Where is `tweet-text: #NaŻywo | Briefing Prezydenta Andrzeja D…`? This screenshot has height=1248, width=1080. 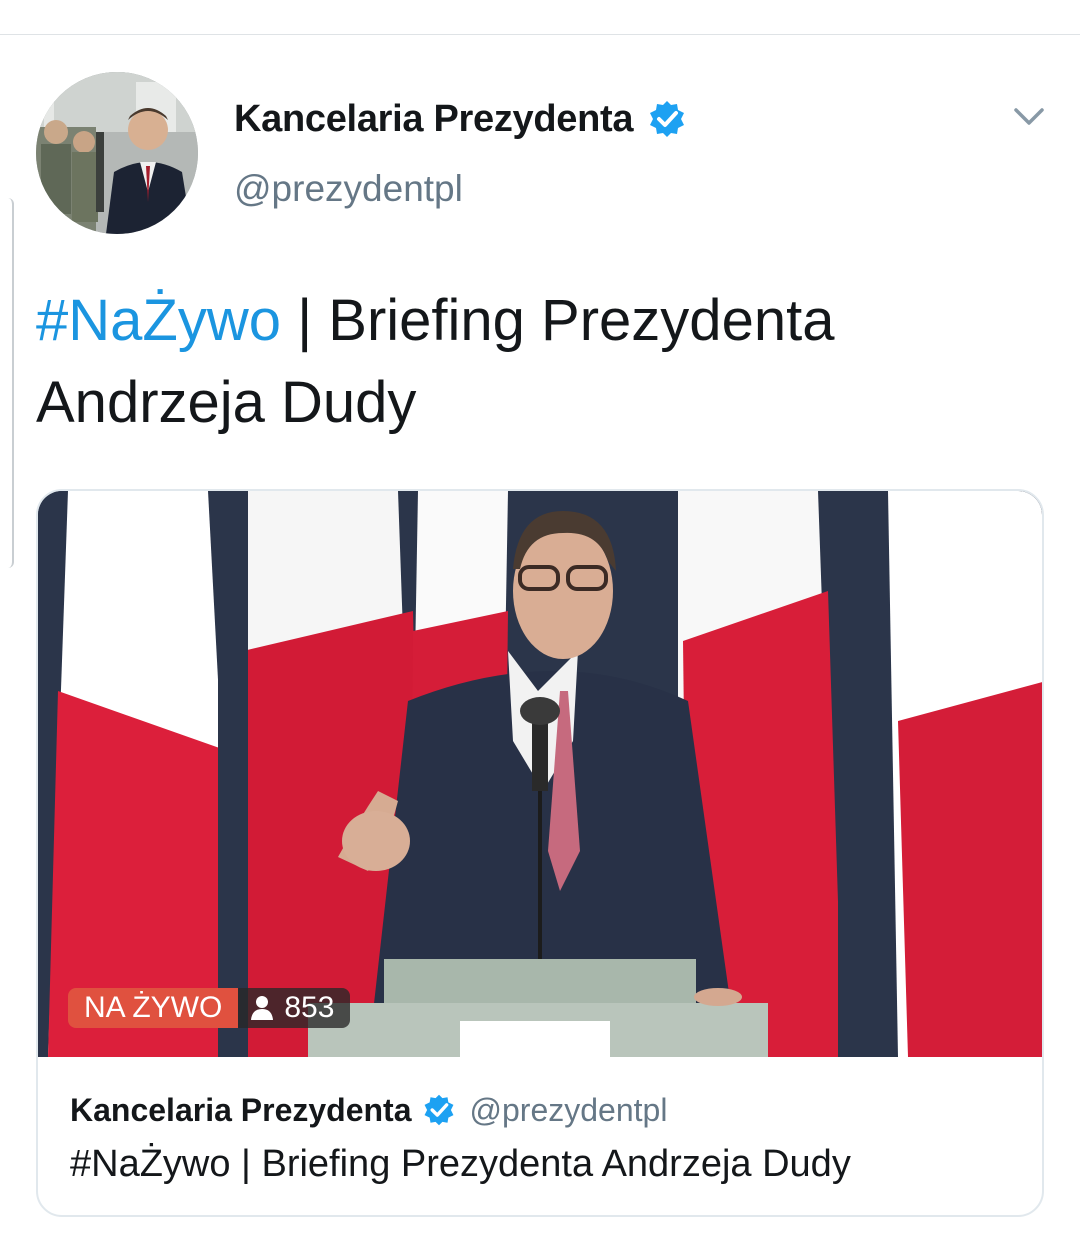
tweet-text: #NaŻywo | Briefing Prezydenta Andrzeja D… is located at coordinates (536, 362).